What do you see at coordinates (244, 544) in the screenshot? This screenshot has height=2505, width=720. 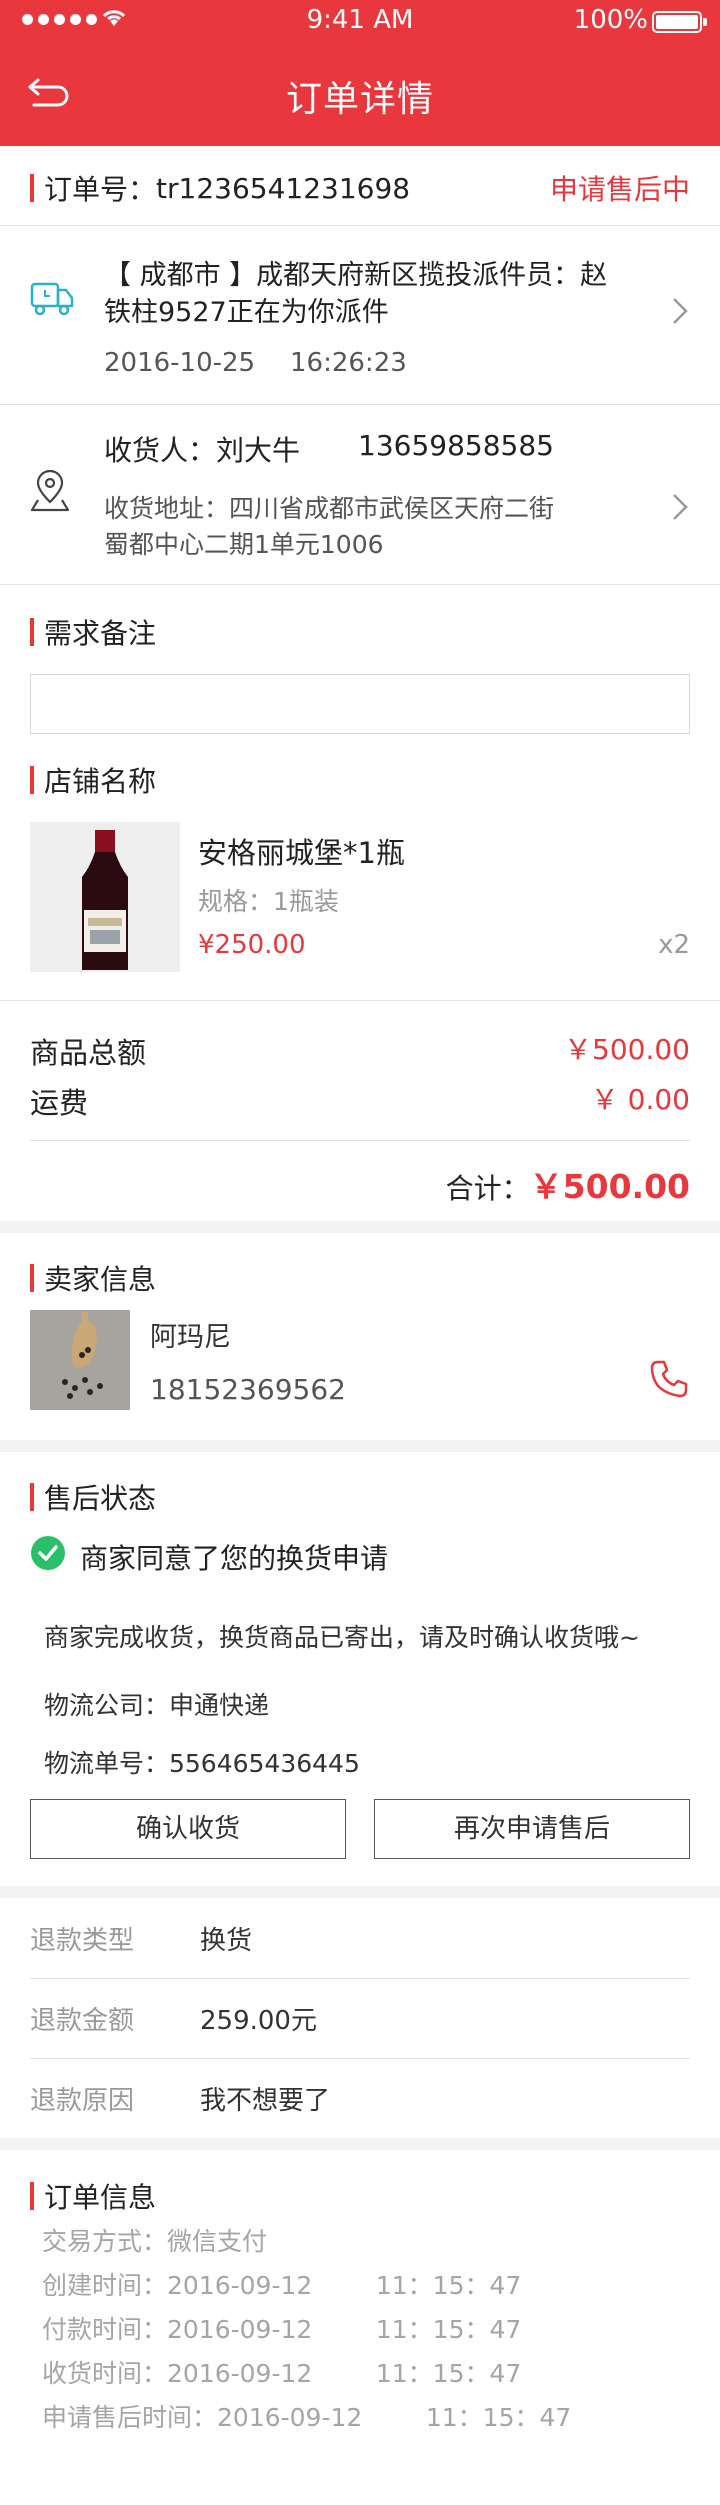 I see `receiver-address-line2: 蜀都中心二期1单元1006` at bounding box center [244, 544].